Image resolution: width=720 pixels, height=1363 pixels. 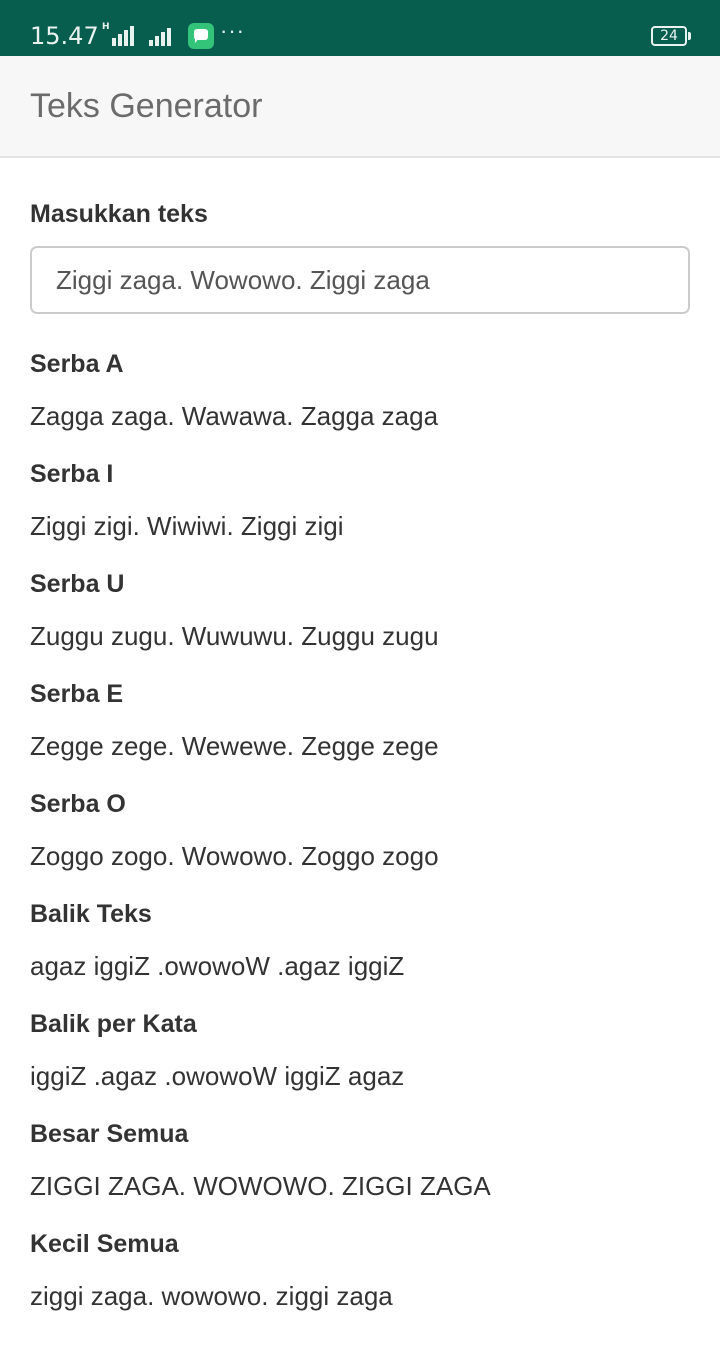 What do you see at coordinates (669, 36) in the screenshot?
I see `battery-icon: 24` at bounding box center [669, 36].